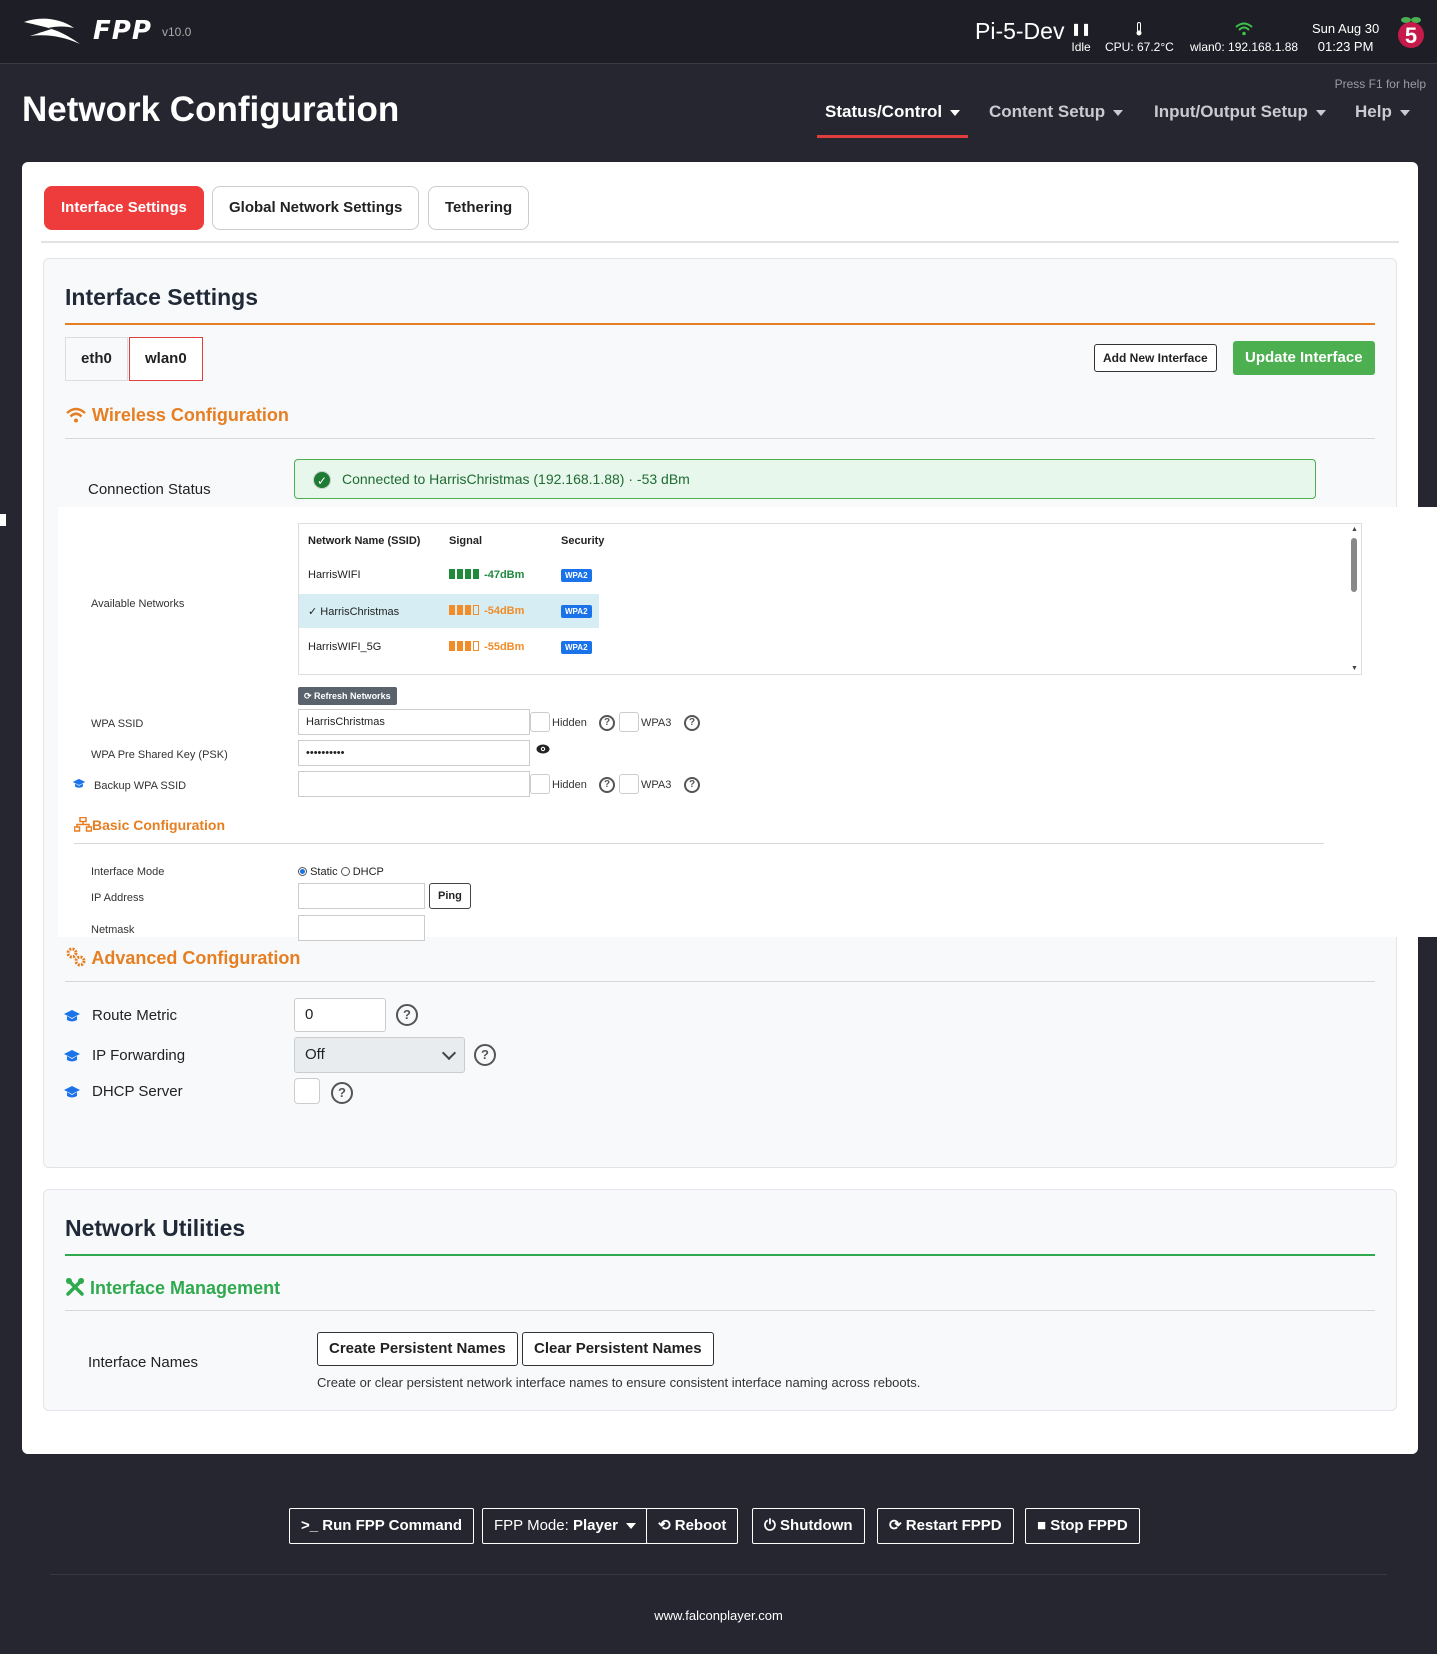 This screenshot has height=1654, width=1437. Describe the element at coordinates (322, 480) in the screenshot. I see `check-circle-icon: ✓` at that location.